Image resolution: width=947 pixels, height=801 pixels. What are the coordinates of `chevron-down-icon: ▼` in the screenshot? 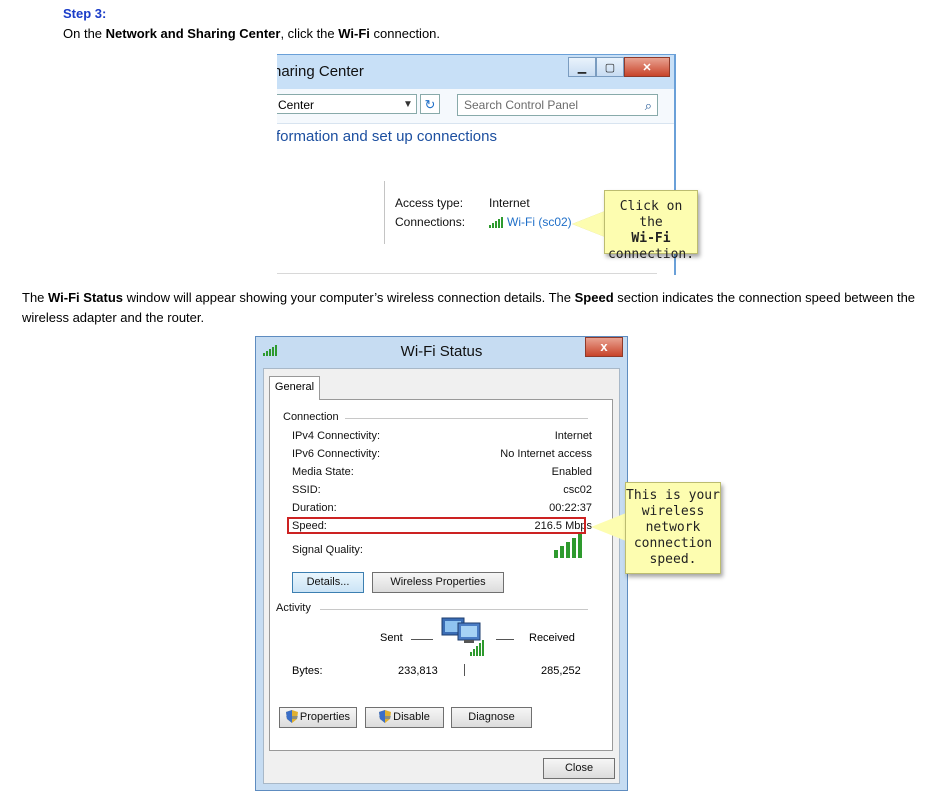 It's located at (408, 104).